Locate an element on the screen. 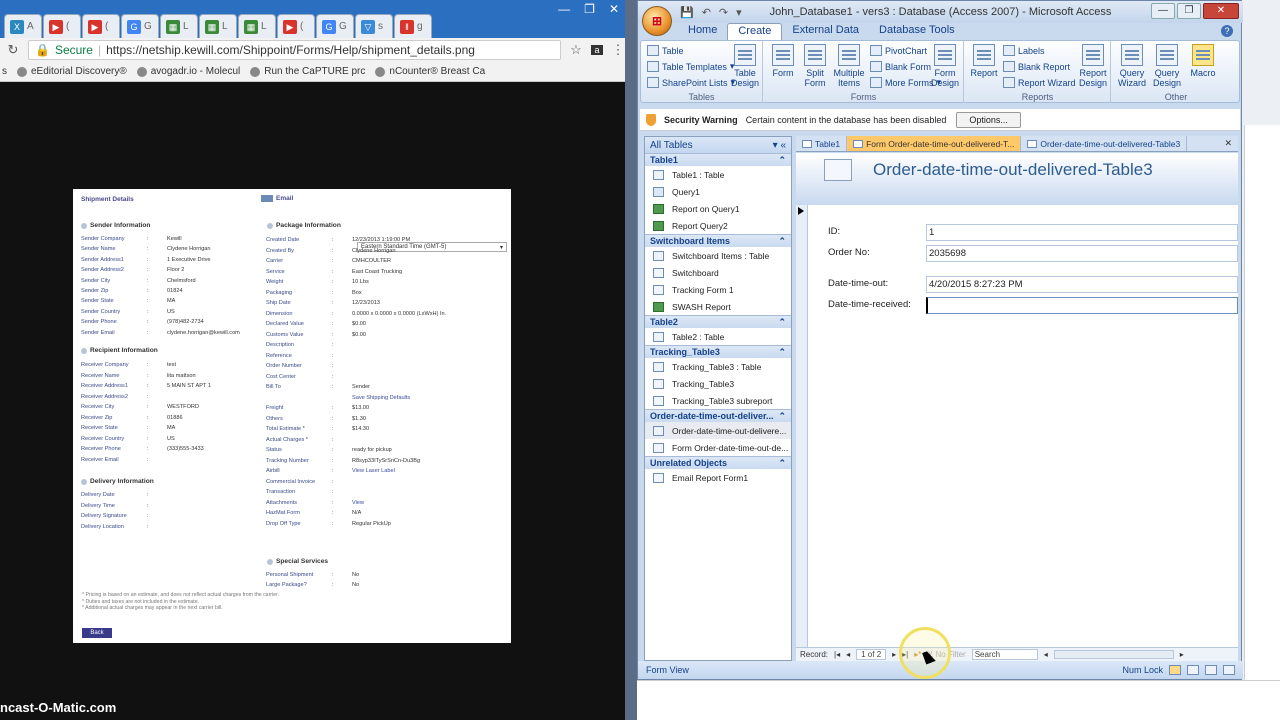 This screenshot has width=1280, height=720. bookmark-item: nCounter® Breast Ca is located at coordinates (430, 71).